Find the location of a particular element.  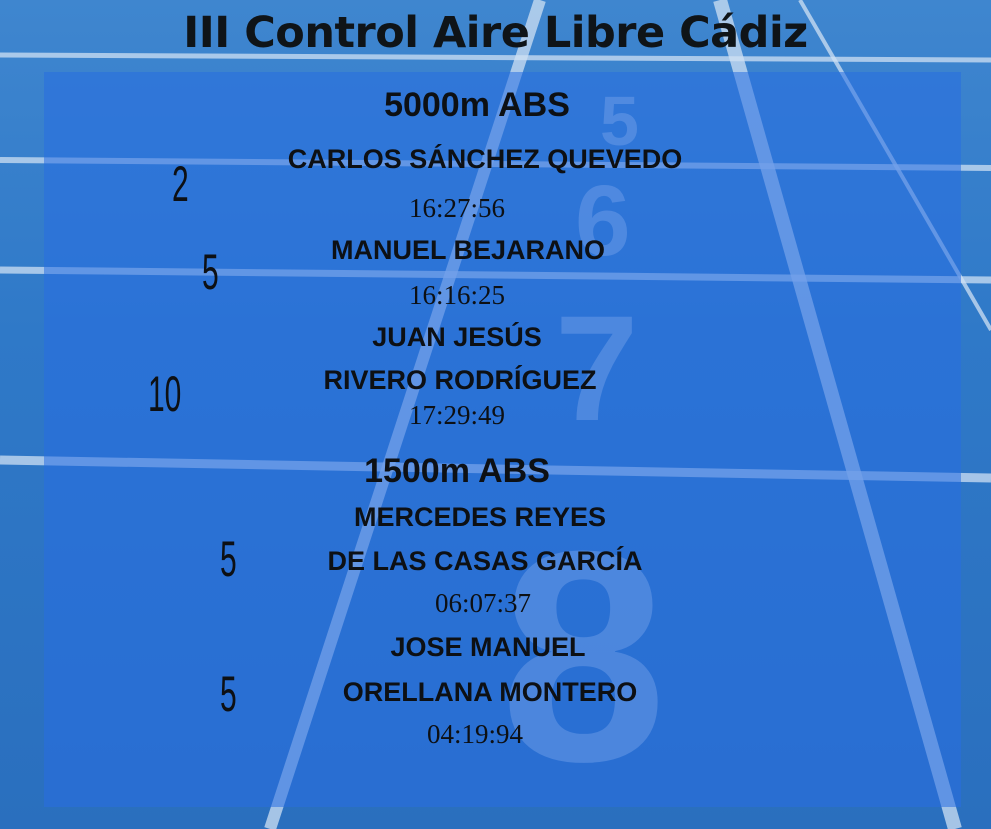

result-time: 04:19:94 is located at coordinates (474, 734).